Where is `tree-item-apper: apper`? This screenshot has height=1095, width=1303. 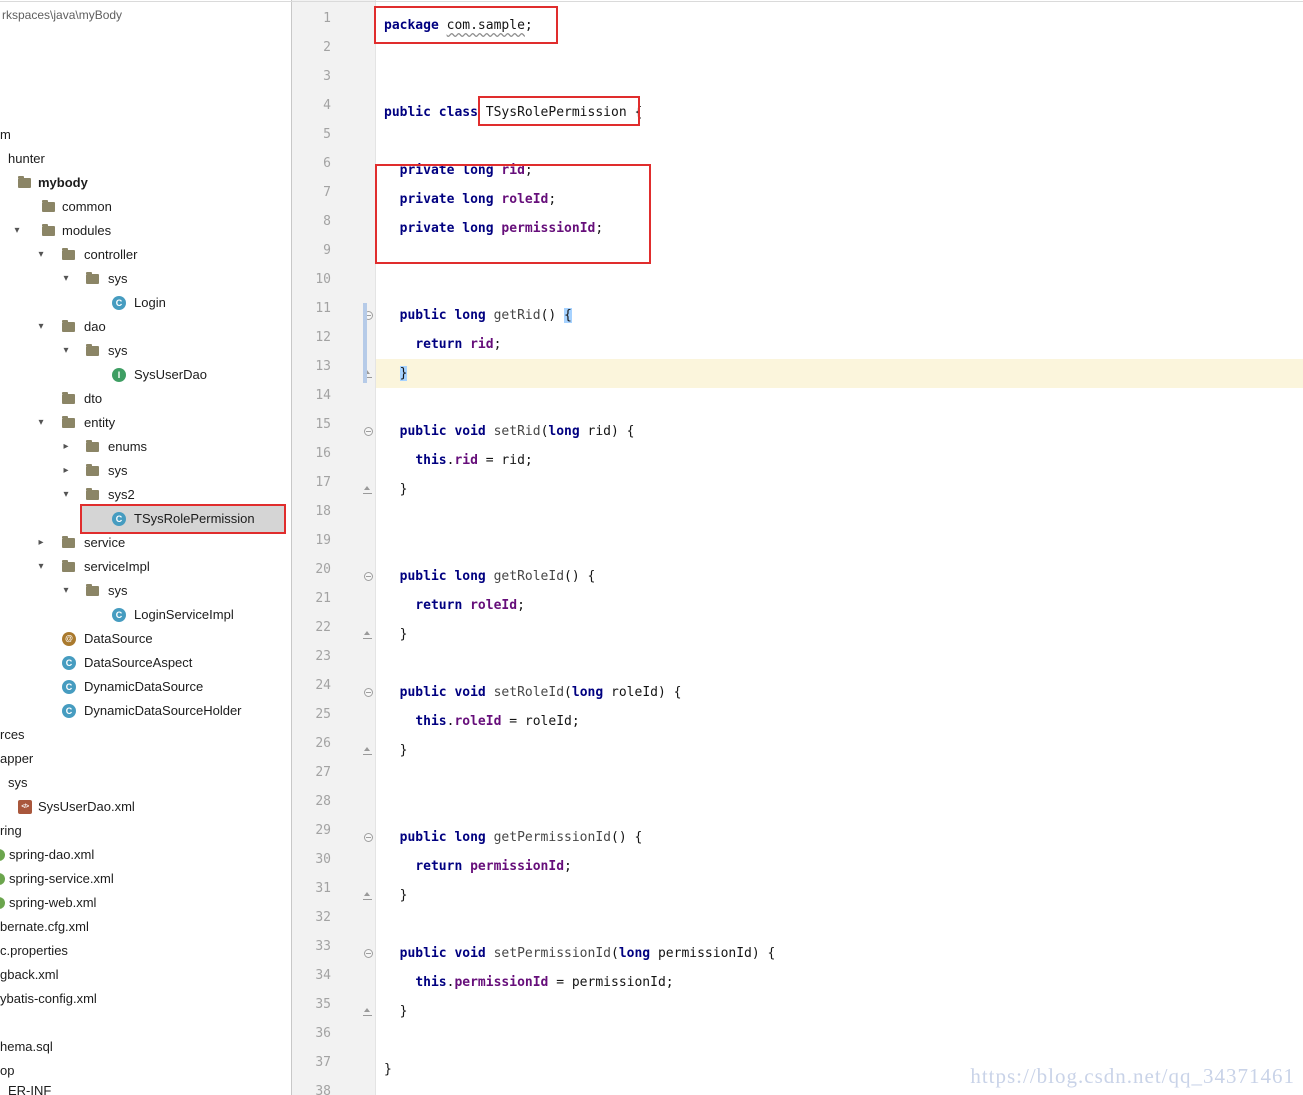
tree-item-apper: apper is located at coordinates (145, 759).